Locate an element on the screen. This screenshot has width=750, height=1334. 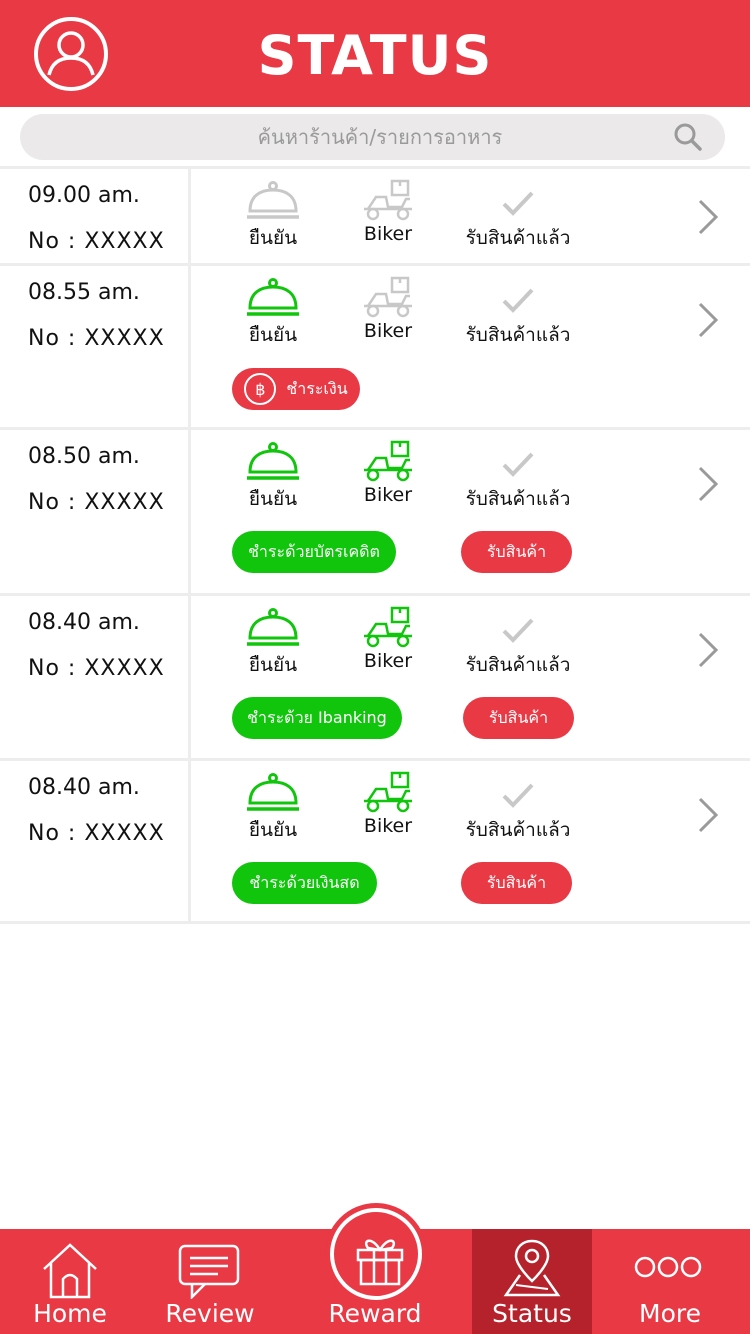
order-info: 08.55 am. No : XXXXX is located at coordinates (95, 346).